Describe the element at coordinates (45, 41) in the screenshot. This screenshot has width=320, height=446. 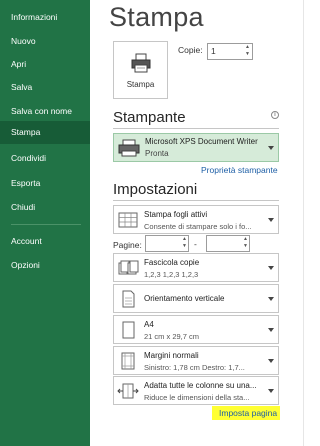
I see `nav-nuovo: Nuovo` at that location.